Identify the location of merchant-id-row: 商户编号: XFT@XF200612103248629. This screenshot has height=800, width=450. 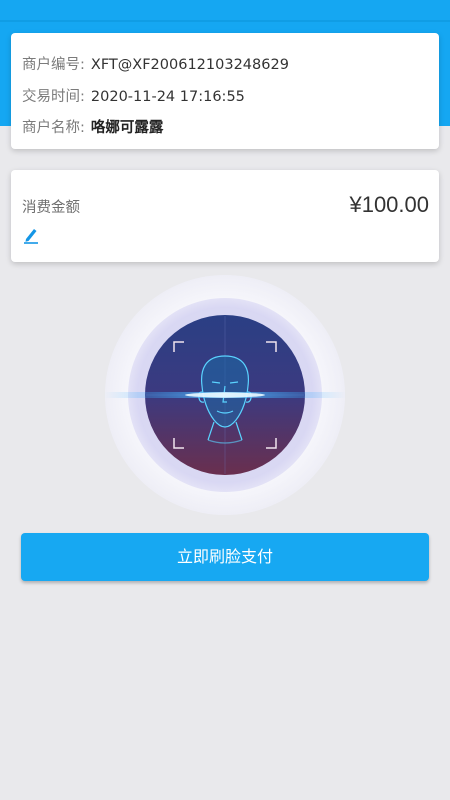
(155, 65).